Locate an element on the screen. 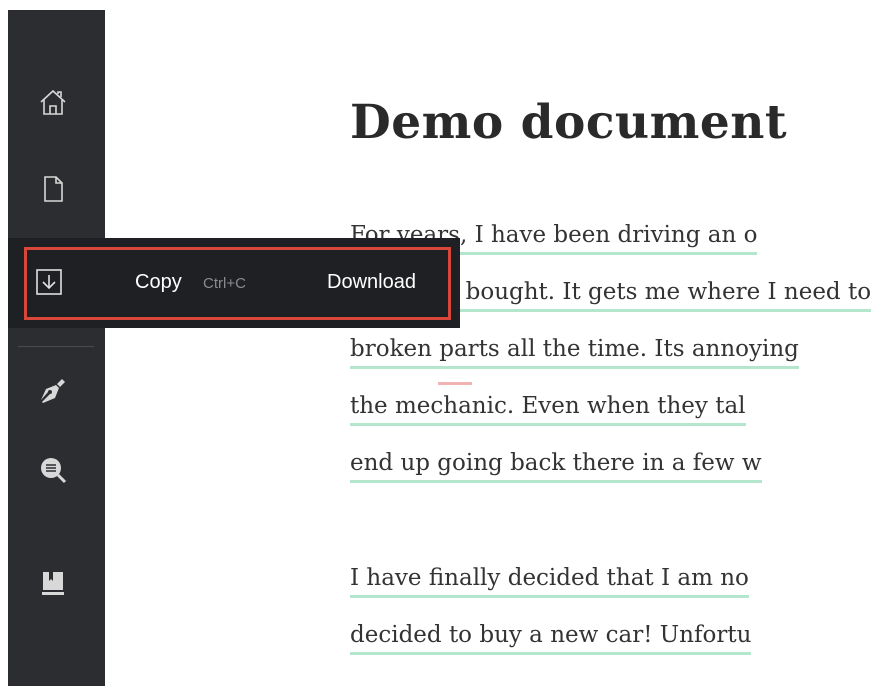  sidebar-divider is located at coordinates (56, 346).